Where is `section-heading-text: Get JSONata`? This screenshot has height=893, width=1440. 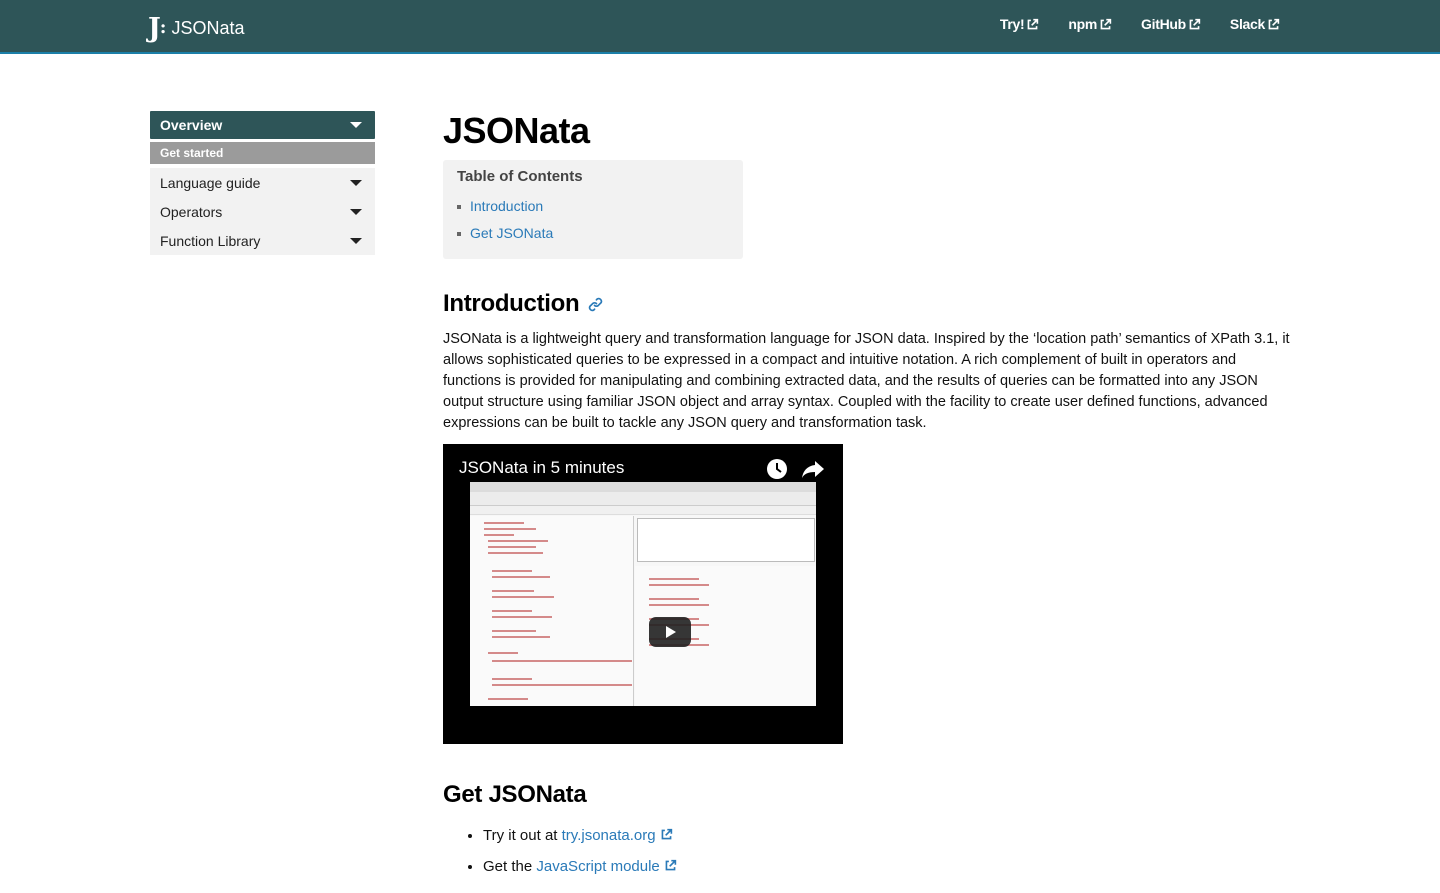
section-heading-text: Get JSONata is located at coordinates (515, 794).